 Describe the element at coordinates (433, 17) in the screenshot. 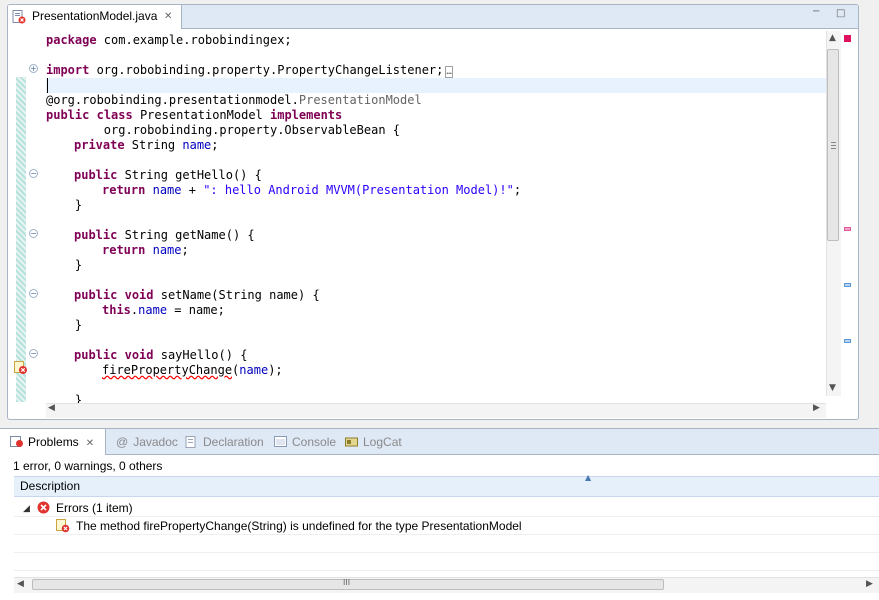

I see `editor-tab-bar: PresentationModel.java ✕ − □` at that location.